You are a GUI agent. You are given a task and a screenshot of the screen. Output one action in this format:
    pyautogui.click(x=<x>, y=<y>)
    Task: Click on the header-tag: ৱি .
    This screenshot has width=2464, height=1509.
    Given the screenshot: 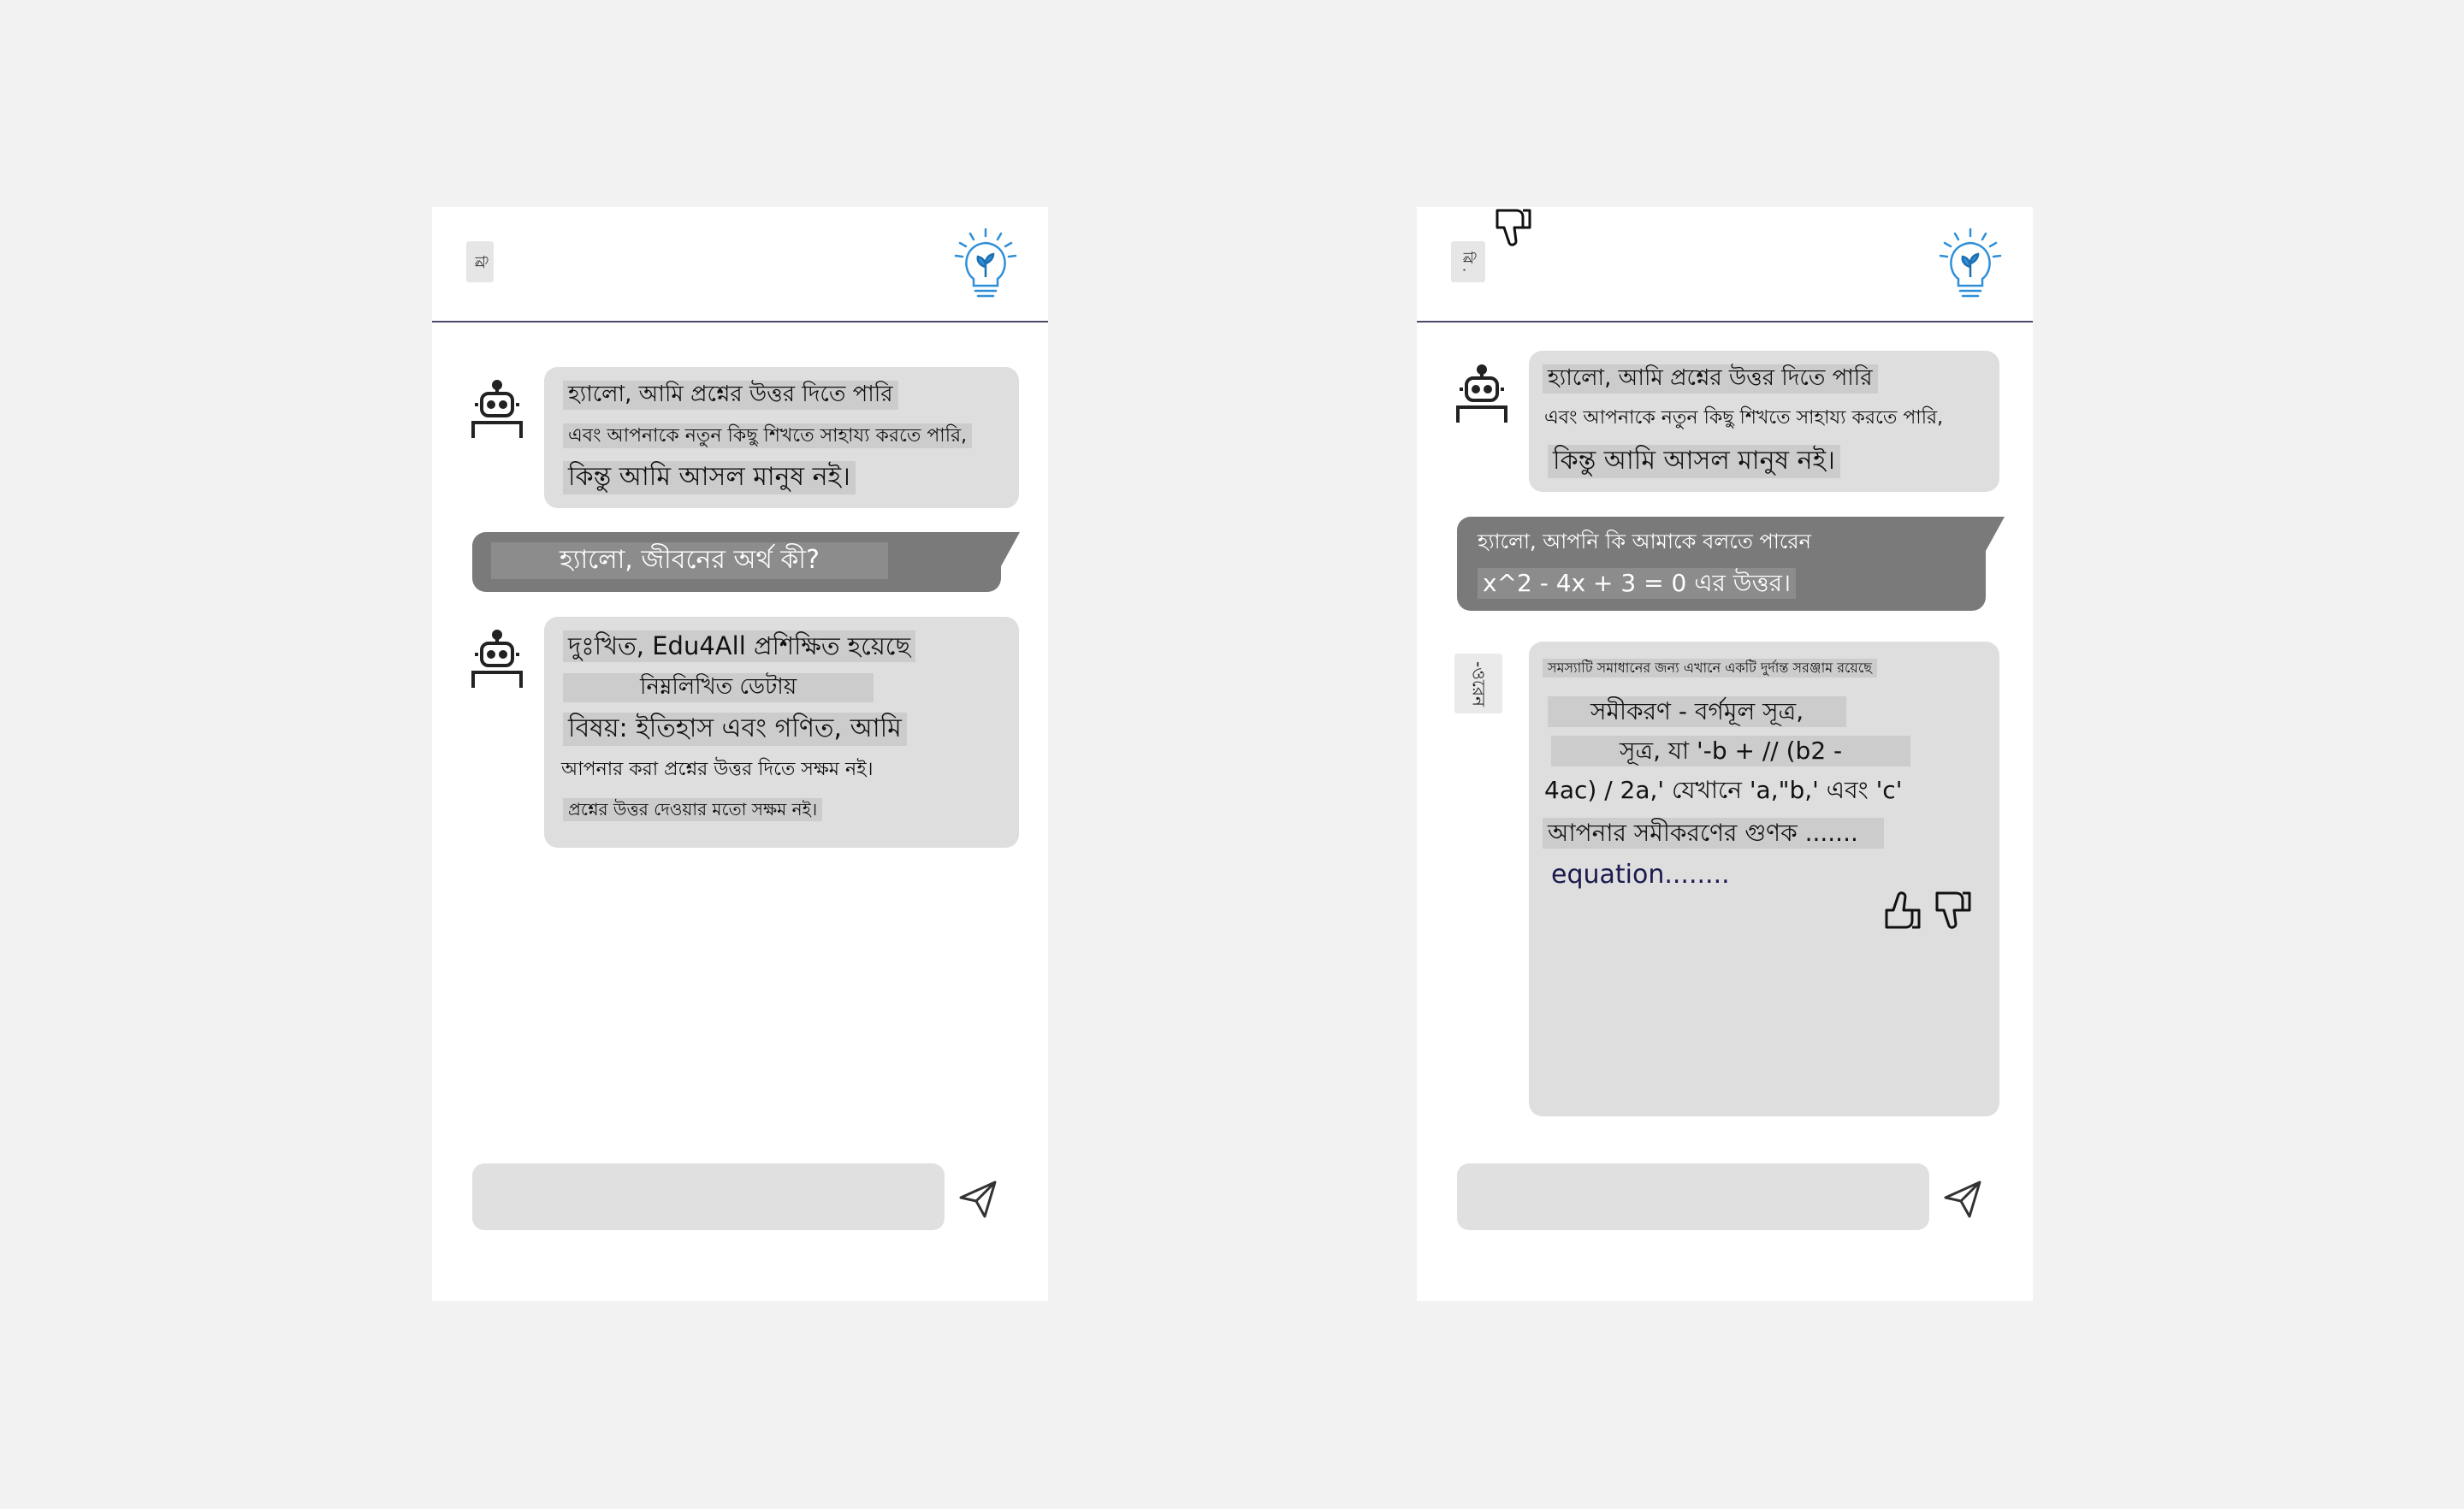 What is the action you would take?
    pyautogui.click(x=1468, y=262)
    